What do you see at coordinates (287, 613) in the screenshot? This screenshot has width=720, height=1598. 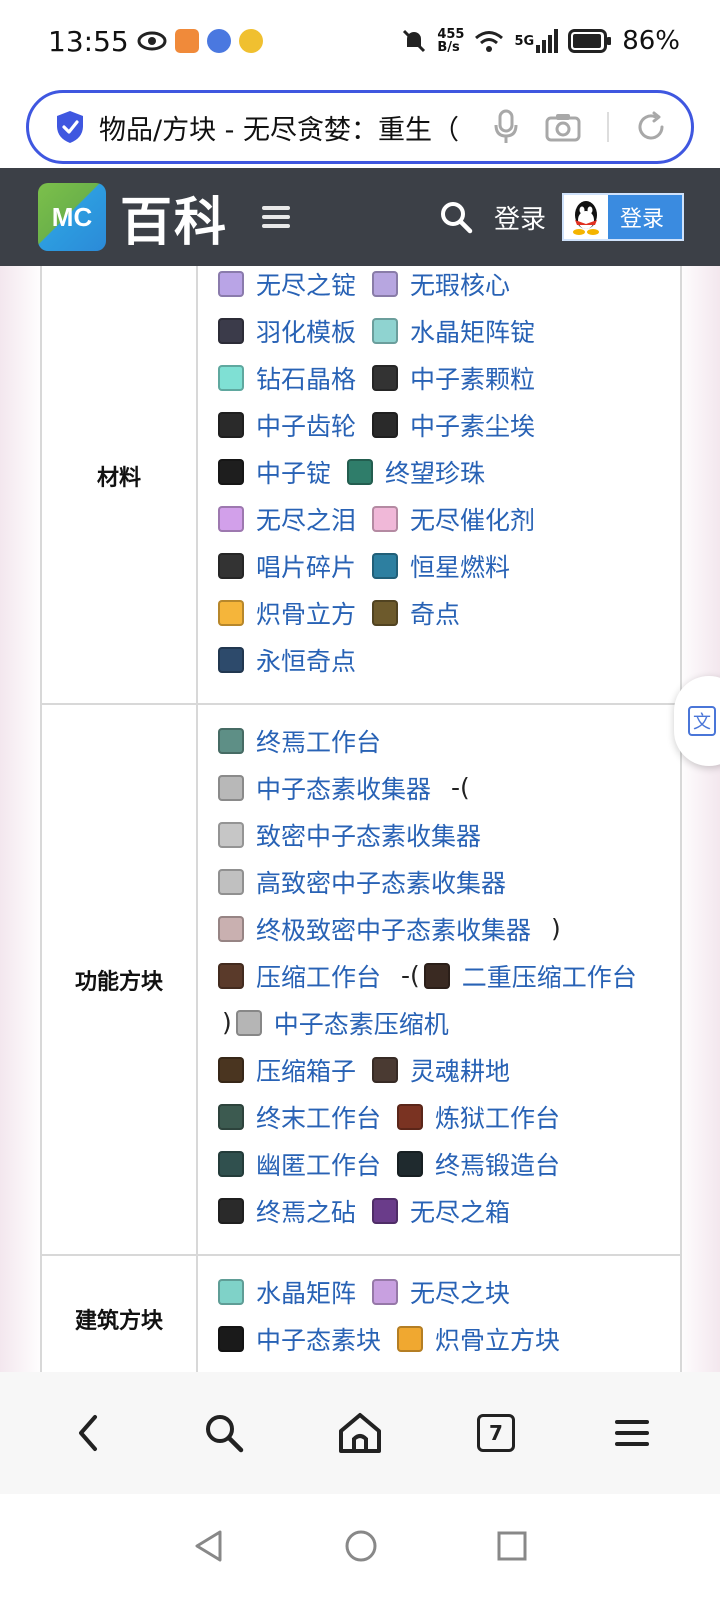 I see `item-link: 炽骨立方` at bounding box center [287, 613].